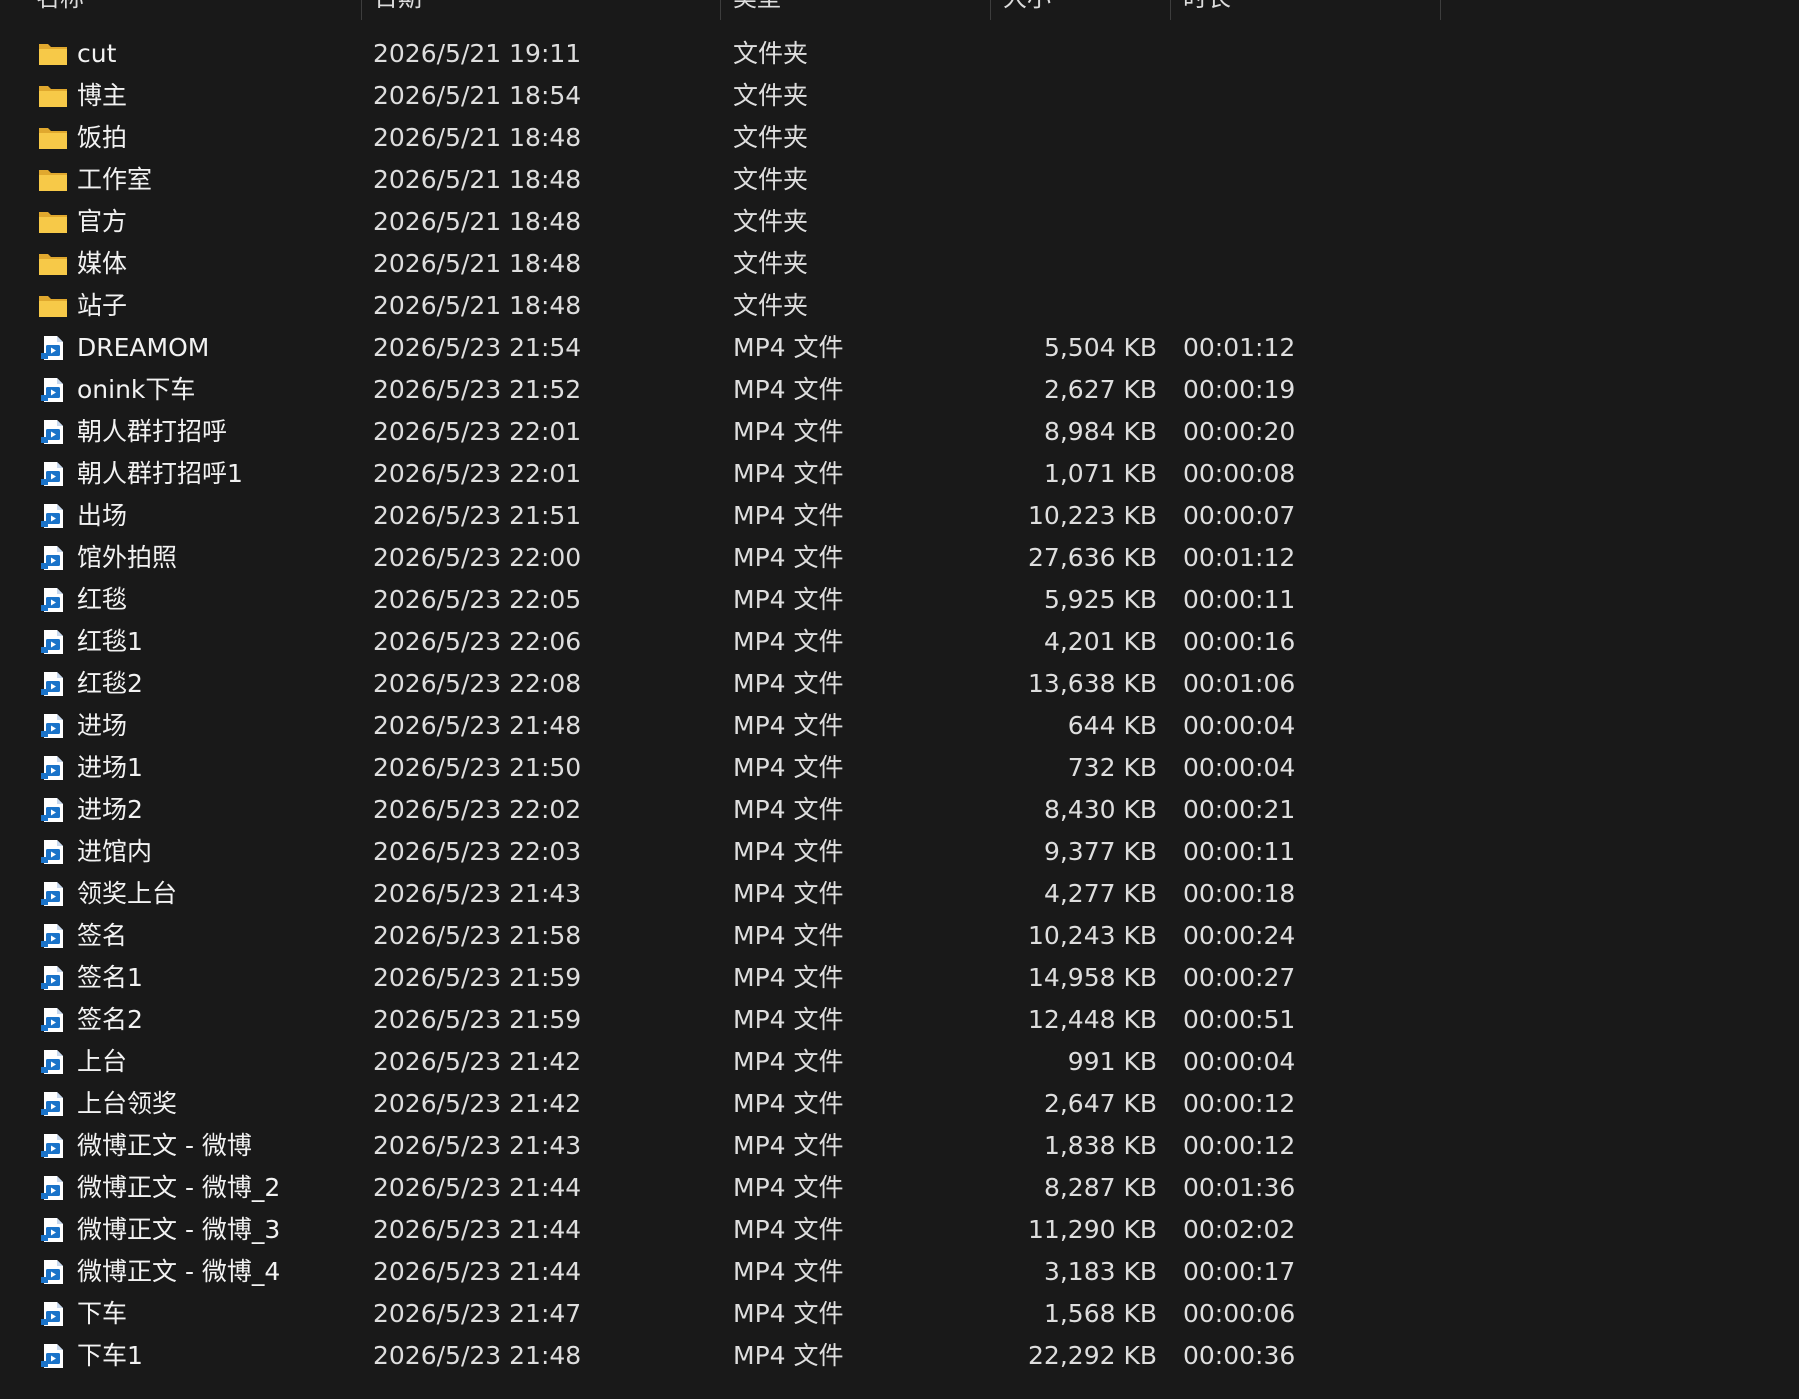  I want to click on file-name: cut, so click(97, 53).